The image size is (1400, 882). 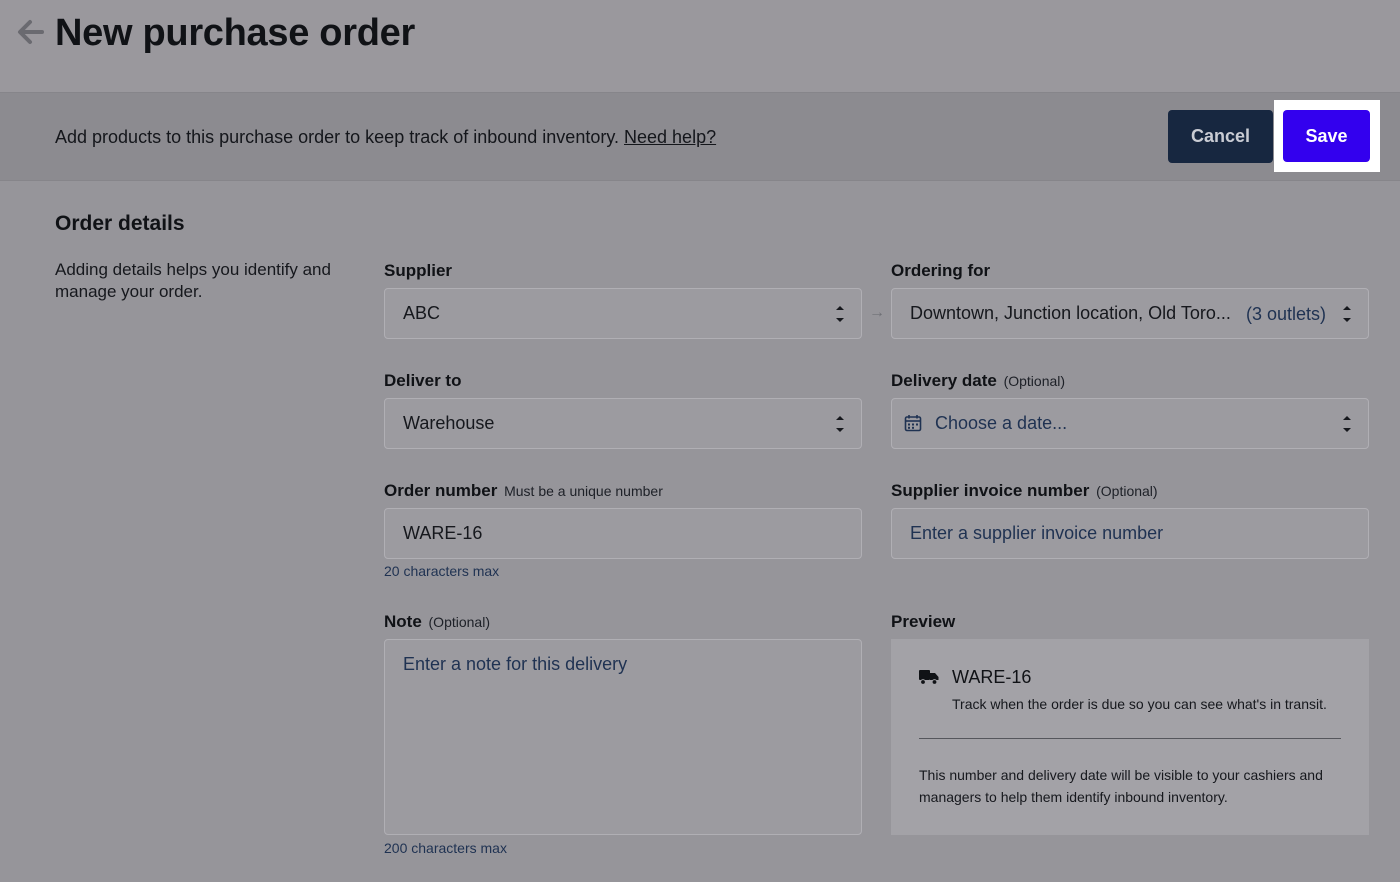 I want to click on supplier-invoice-input: Enter a supplier invoice number, so click(x=1130, y=533).